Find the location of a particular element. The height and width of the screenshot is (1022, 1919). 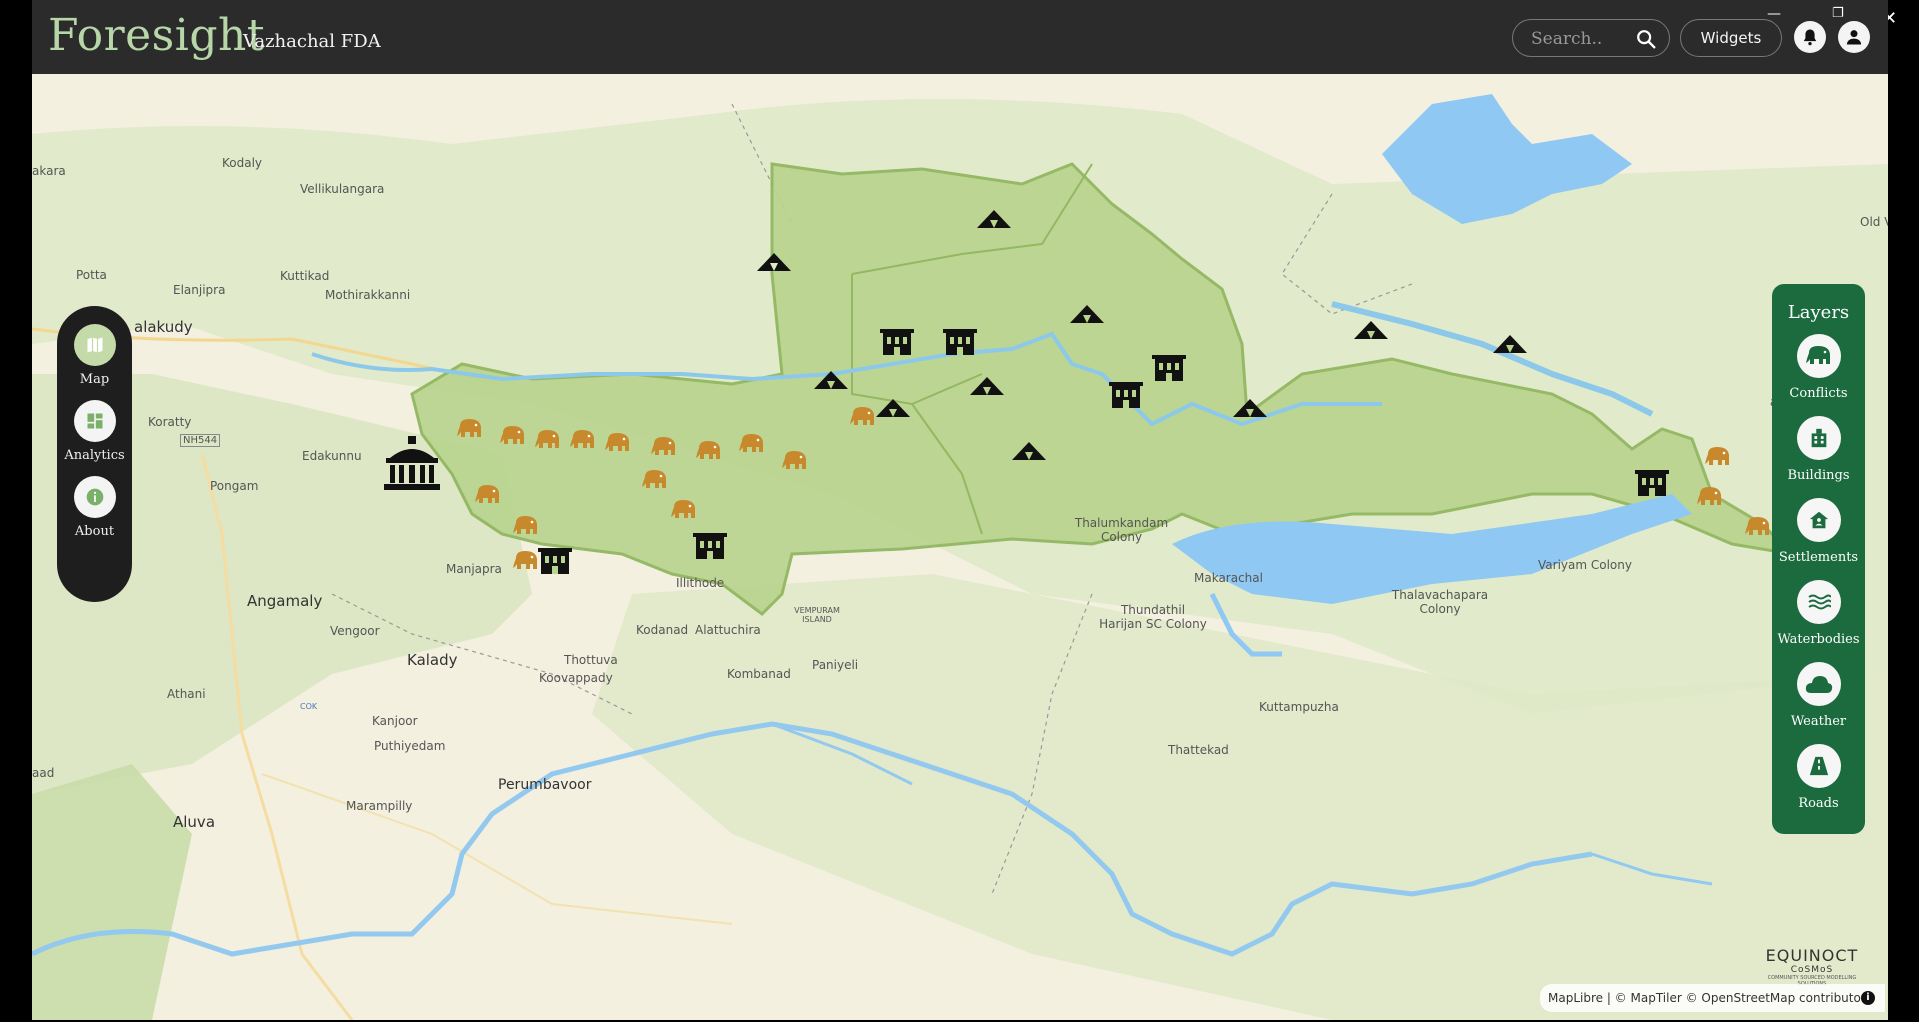

search-input is located at coordinates (1581, 39).